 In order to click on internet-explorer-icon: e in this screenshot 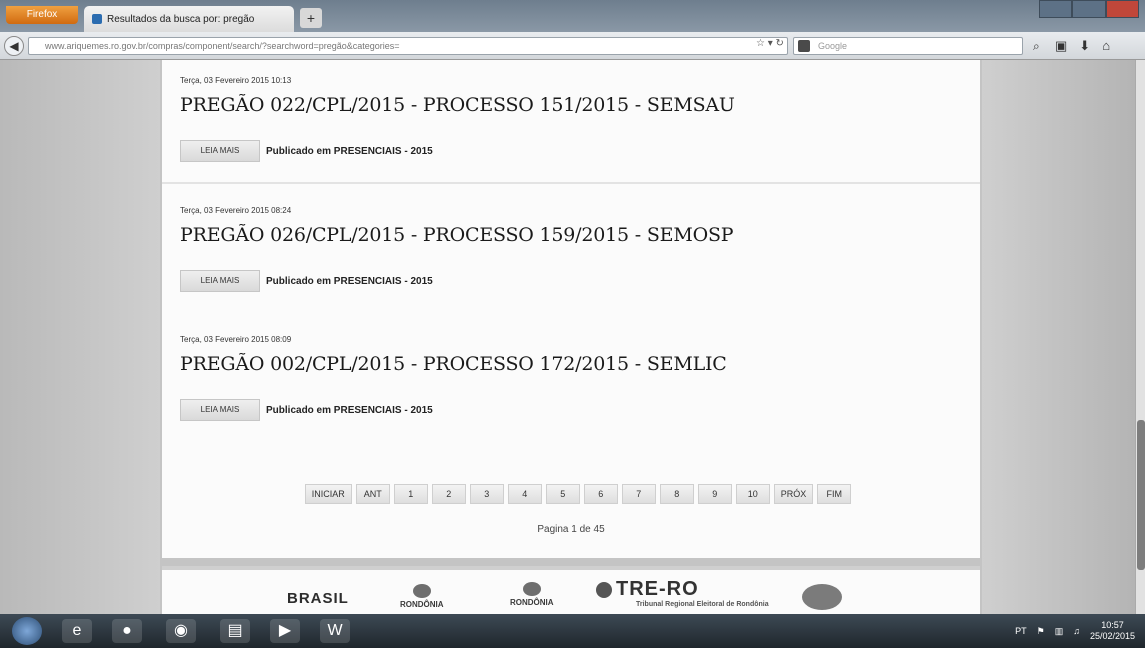, I will do `click(77, 631)`.